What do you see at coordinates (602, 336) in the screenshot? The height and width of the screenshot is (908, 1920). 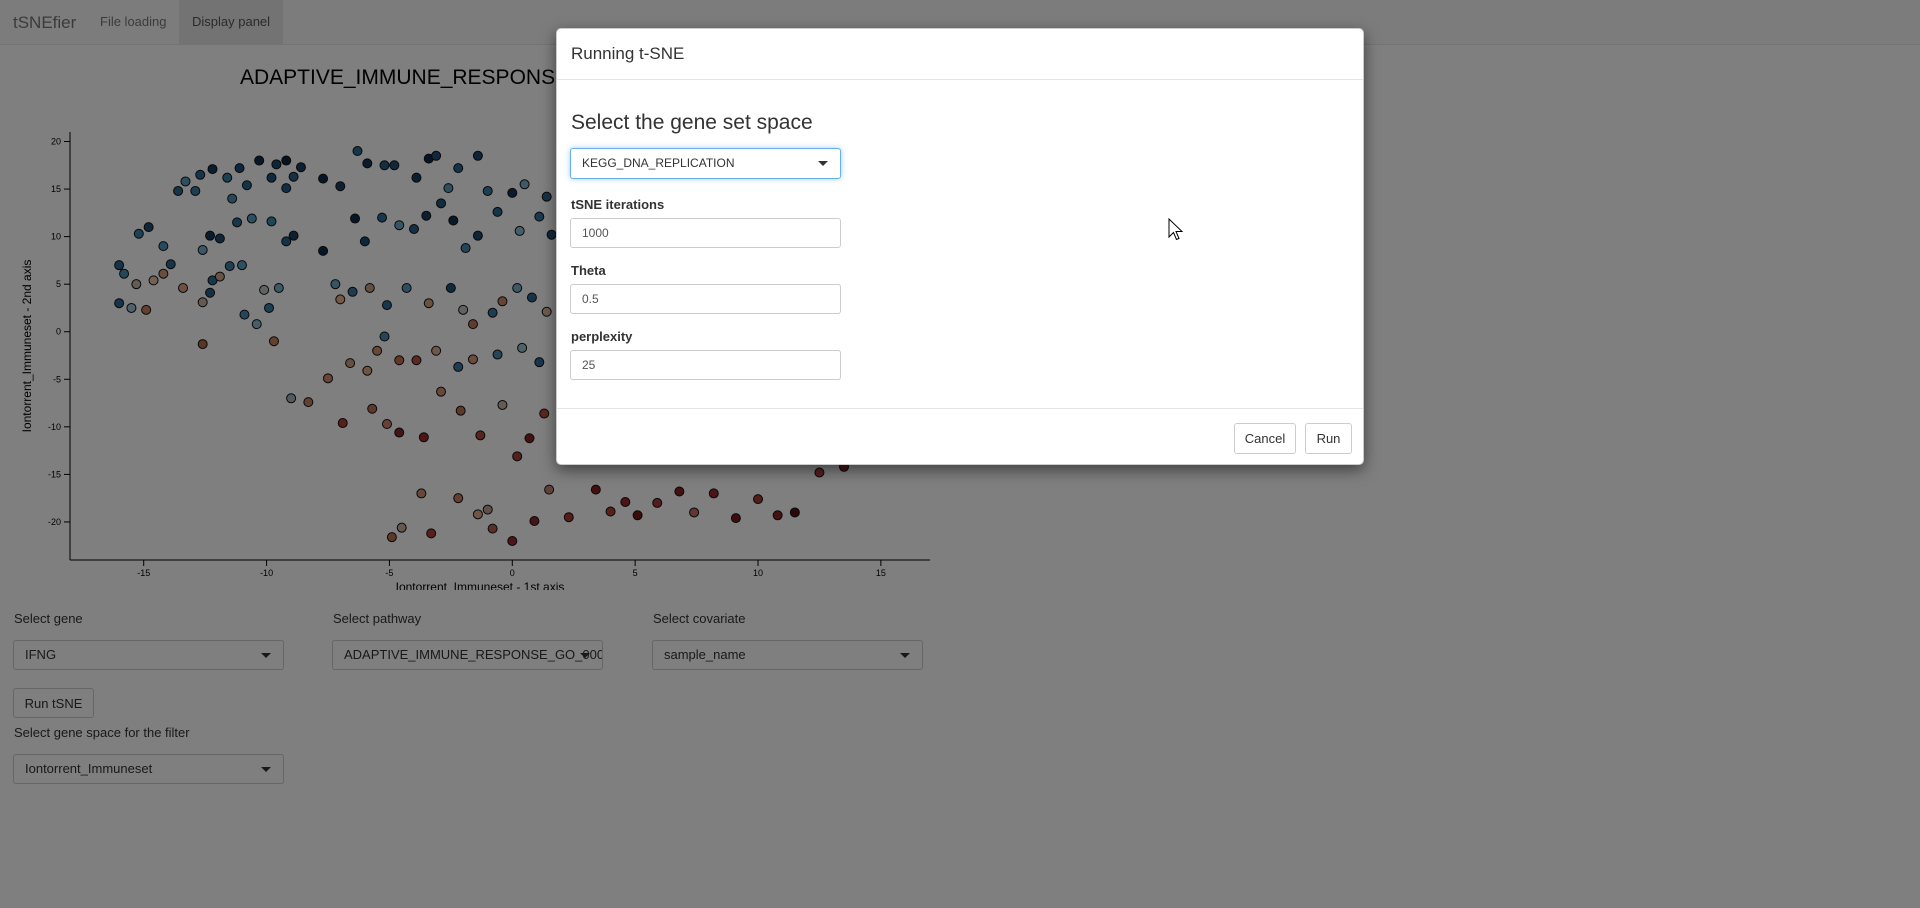 I see `perplexity-label: perplexity` at bounding box center [602, 336].